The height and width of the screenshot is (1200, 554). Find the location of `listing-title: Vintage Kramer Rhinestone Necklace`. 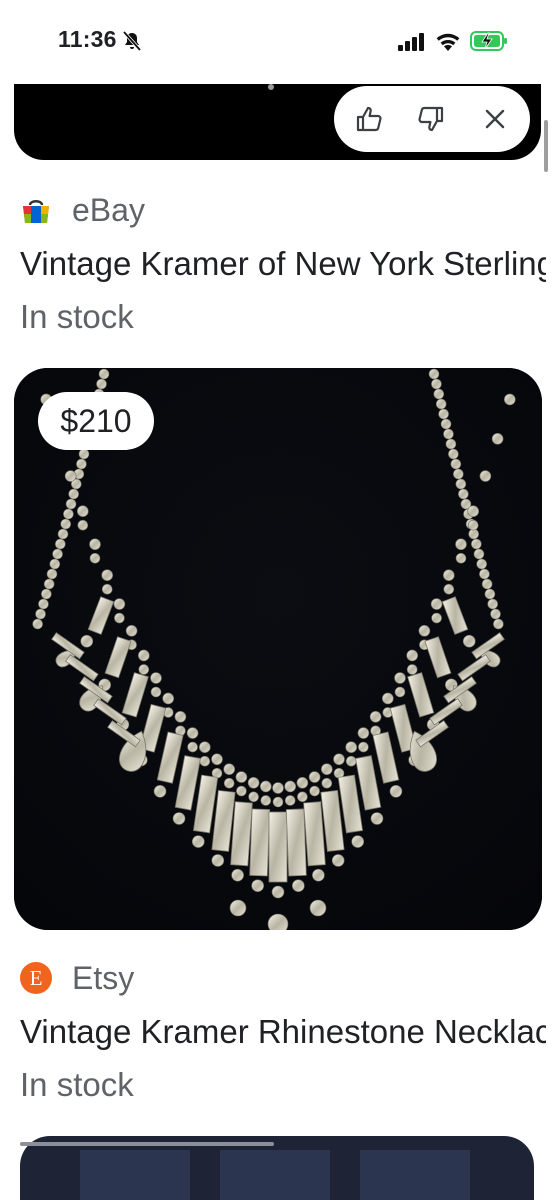

listing-title: Vintage Kramer Rhinestone Necklace is located at coordinates (283, 1032).